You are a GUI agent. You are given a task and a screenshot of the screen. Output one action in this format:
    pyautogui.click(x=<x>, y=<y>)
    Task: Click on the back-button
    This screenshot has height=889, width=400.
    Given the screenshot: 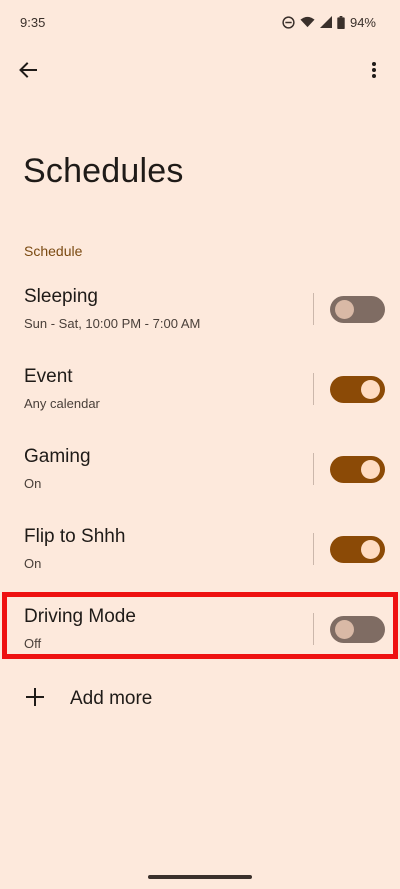 What is the action you would take?
    pyautogui.click(x=28, y=72)
    